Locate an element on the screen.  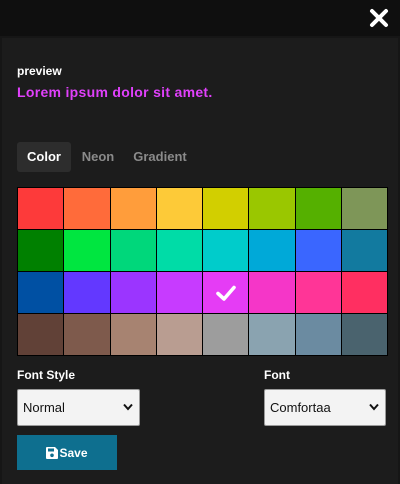
font-style-label: Font Style is located at coordinates (46, 375).